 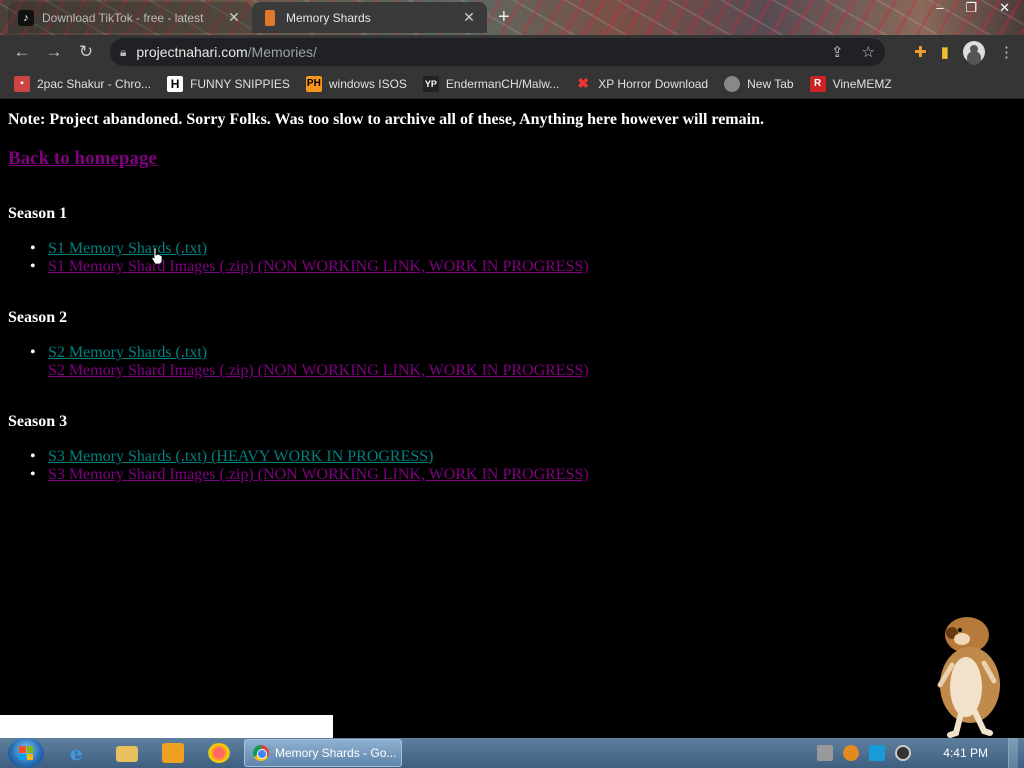 I want to click on dancing-hamster-gif, so click(x=968, y=677).